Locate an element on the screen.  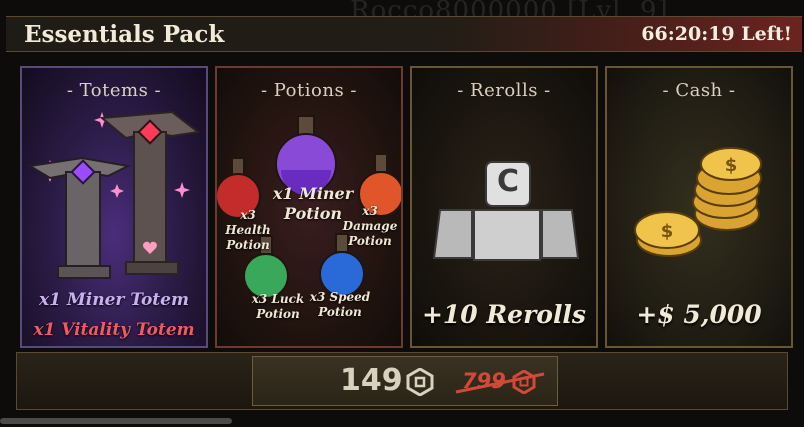
miner-totem-label: x1 Miner Totem is located at coordinates (114, 300).